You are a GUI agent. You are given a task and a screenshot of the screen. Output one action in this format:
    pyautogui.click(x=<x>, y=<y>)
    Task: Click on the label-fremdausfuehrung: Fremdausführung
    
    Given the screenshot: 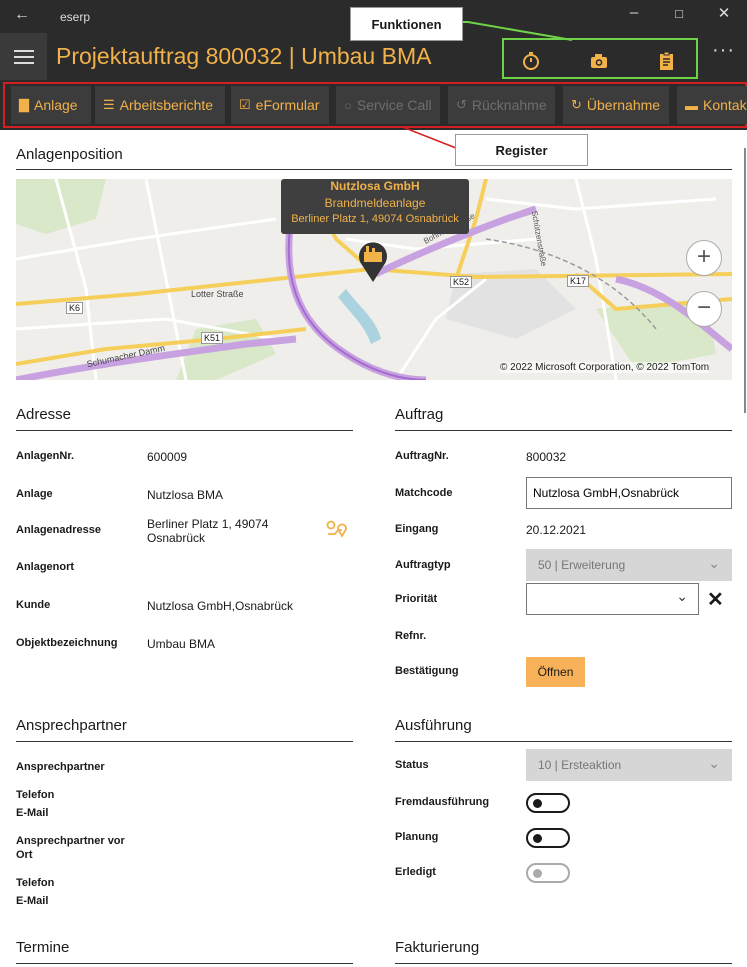 What is the action you would take?
    pyautogui.click(x=442, y=802)
    